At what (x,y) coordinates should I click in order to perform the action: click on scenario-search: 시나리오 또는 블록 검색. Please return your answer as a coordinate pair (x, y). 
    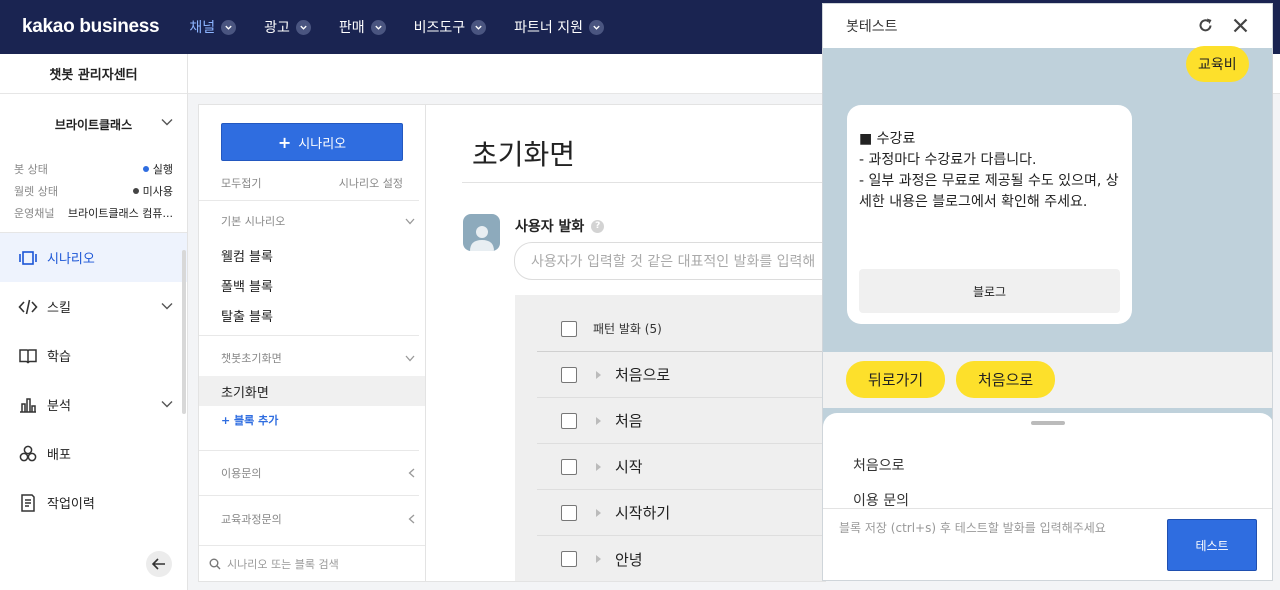
    Looking at the image, I should click on (312, 563).